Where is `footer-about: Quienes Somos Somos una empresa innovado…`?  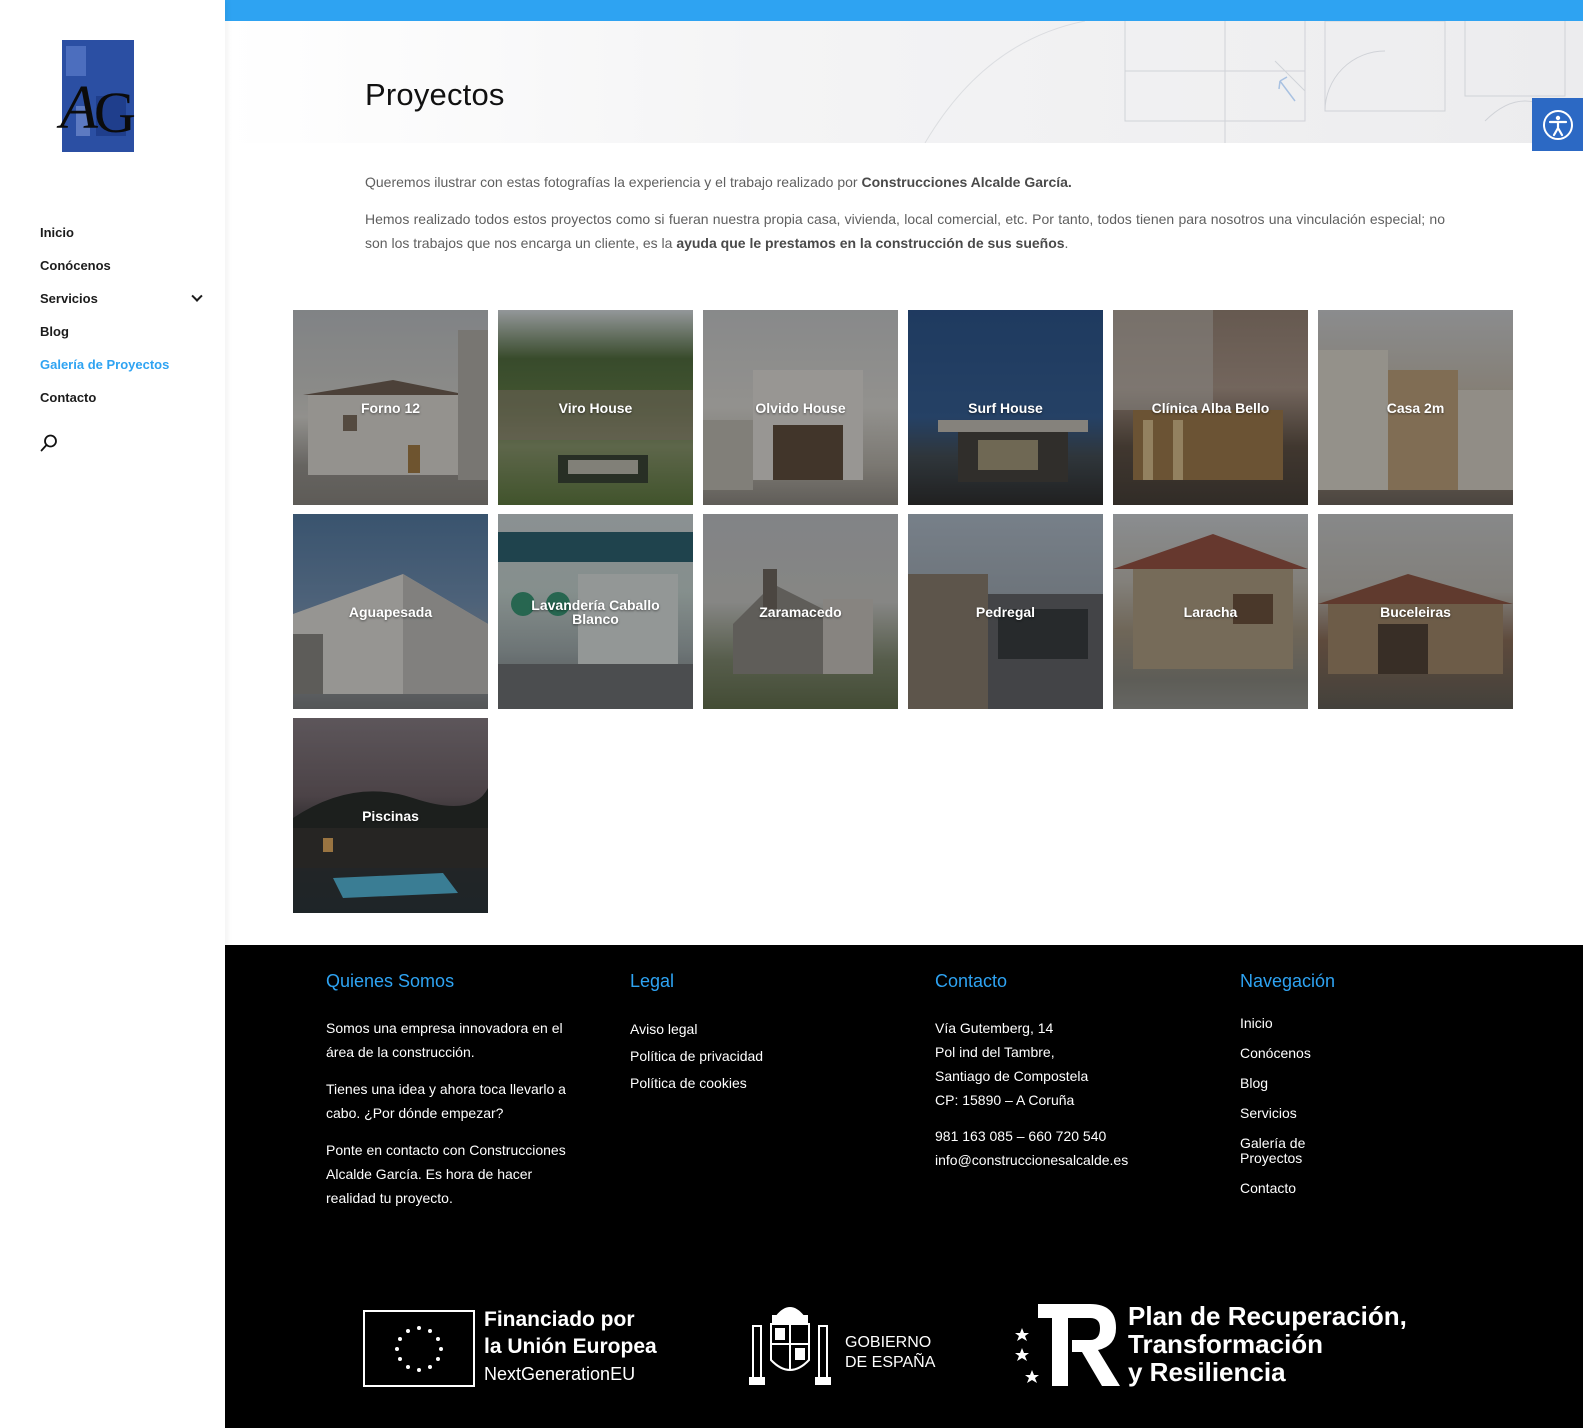
footer-about: Quienes Somos Somos una empresa innovado… is located at coordinates (446, 1097).